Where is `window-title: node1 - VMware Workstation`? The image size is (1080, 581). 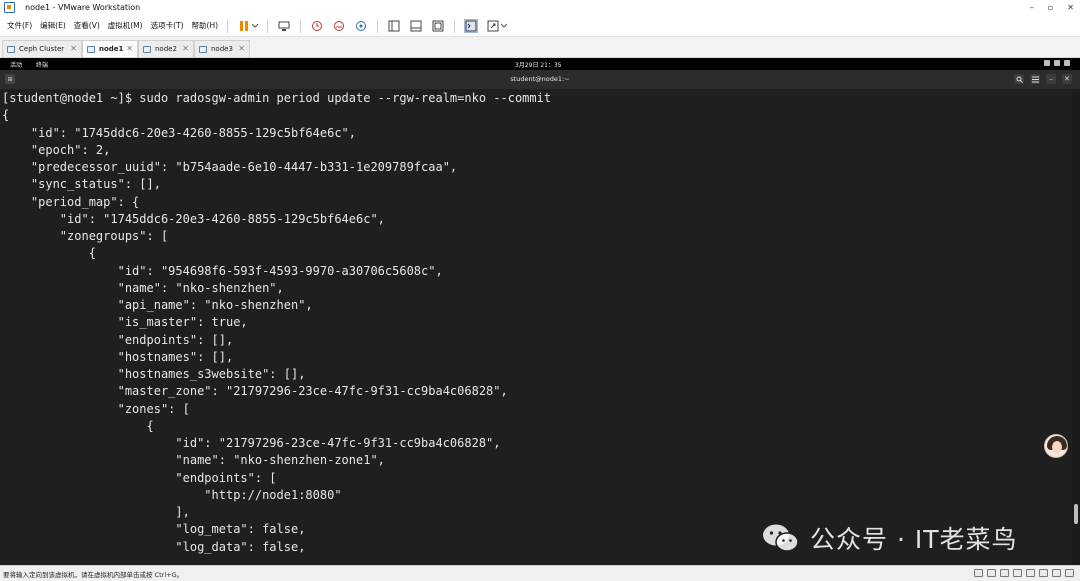 window-title: node1 - VMware Workstation is located at coordinates (83, 7).